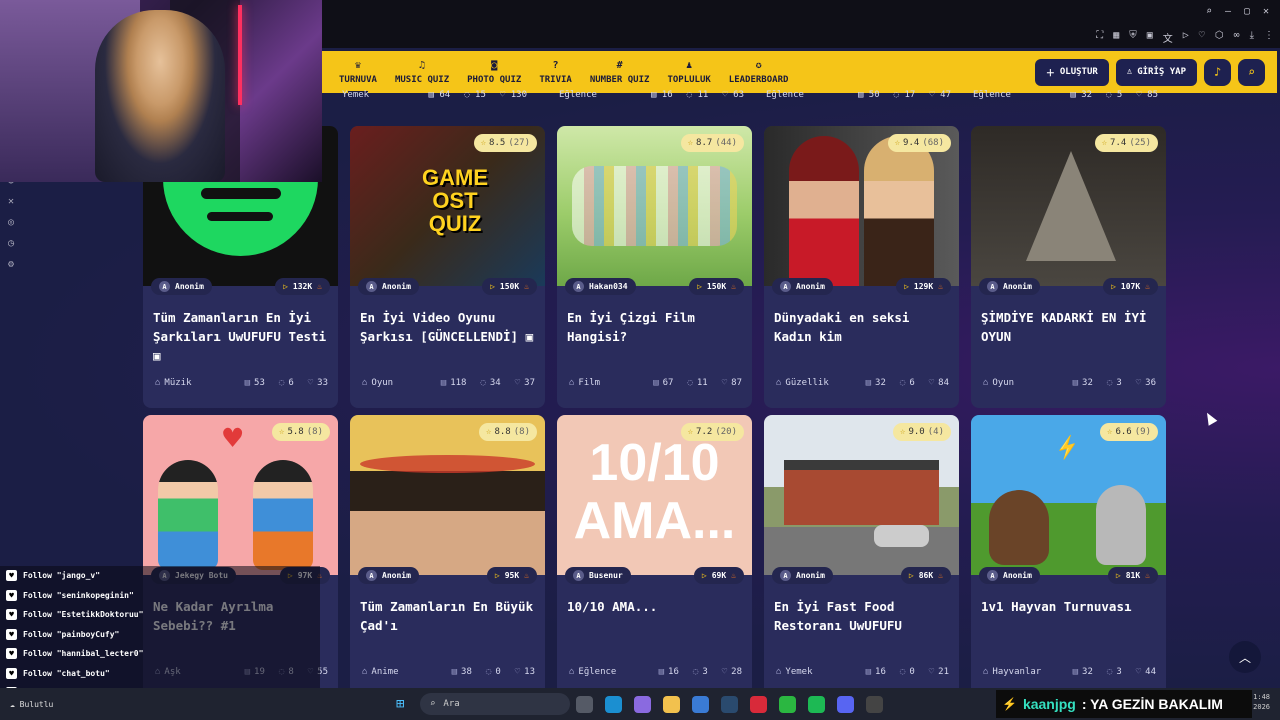  I want to click on quiz-title: Dünyadaki en seksi Kadın kim, so click(863, 327).